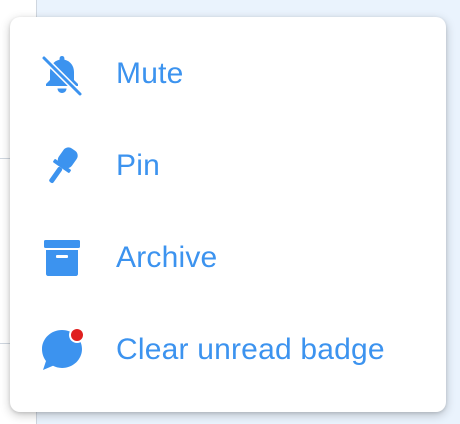  What do you see at coordinates (62, 74) in the screenshot?
I see `bell-off-icon` at bounding box center [62, 74].